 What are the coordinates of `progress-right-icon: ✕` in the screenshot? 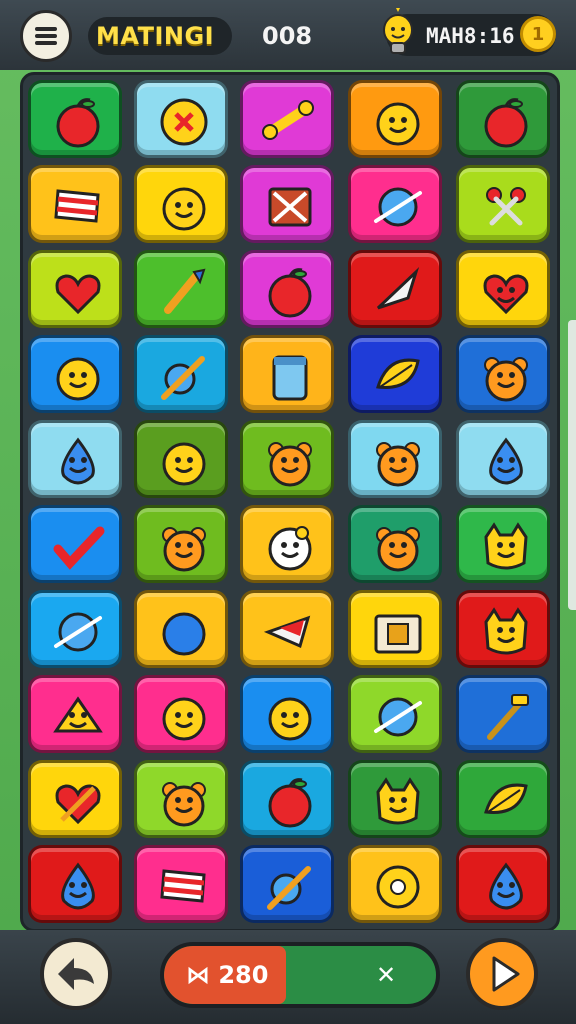 It's located at (386, 975).